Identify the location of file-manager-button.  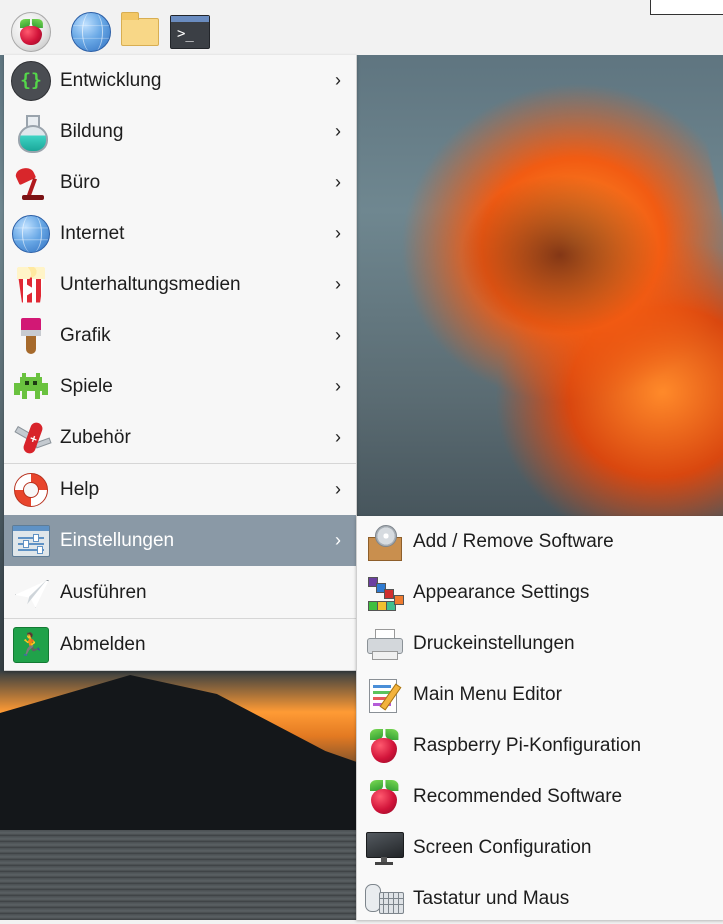
(140, 32).